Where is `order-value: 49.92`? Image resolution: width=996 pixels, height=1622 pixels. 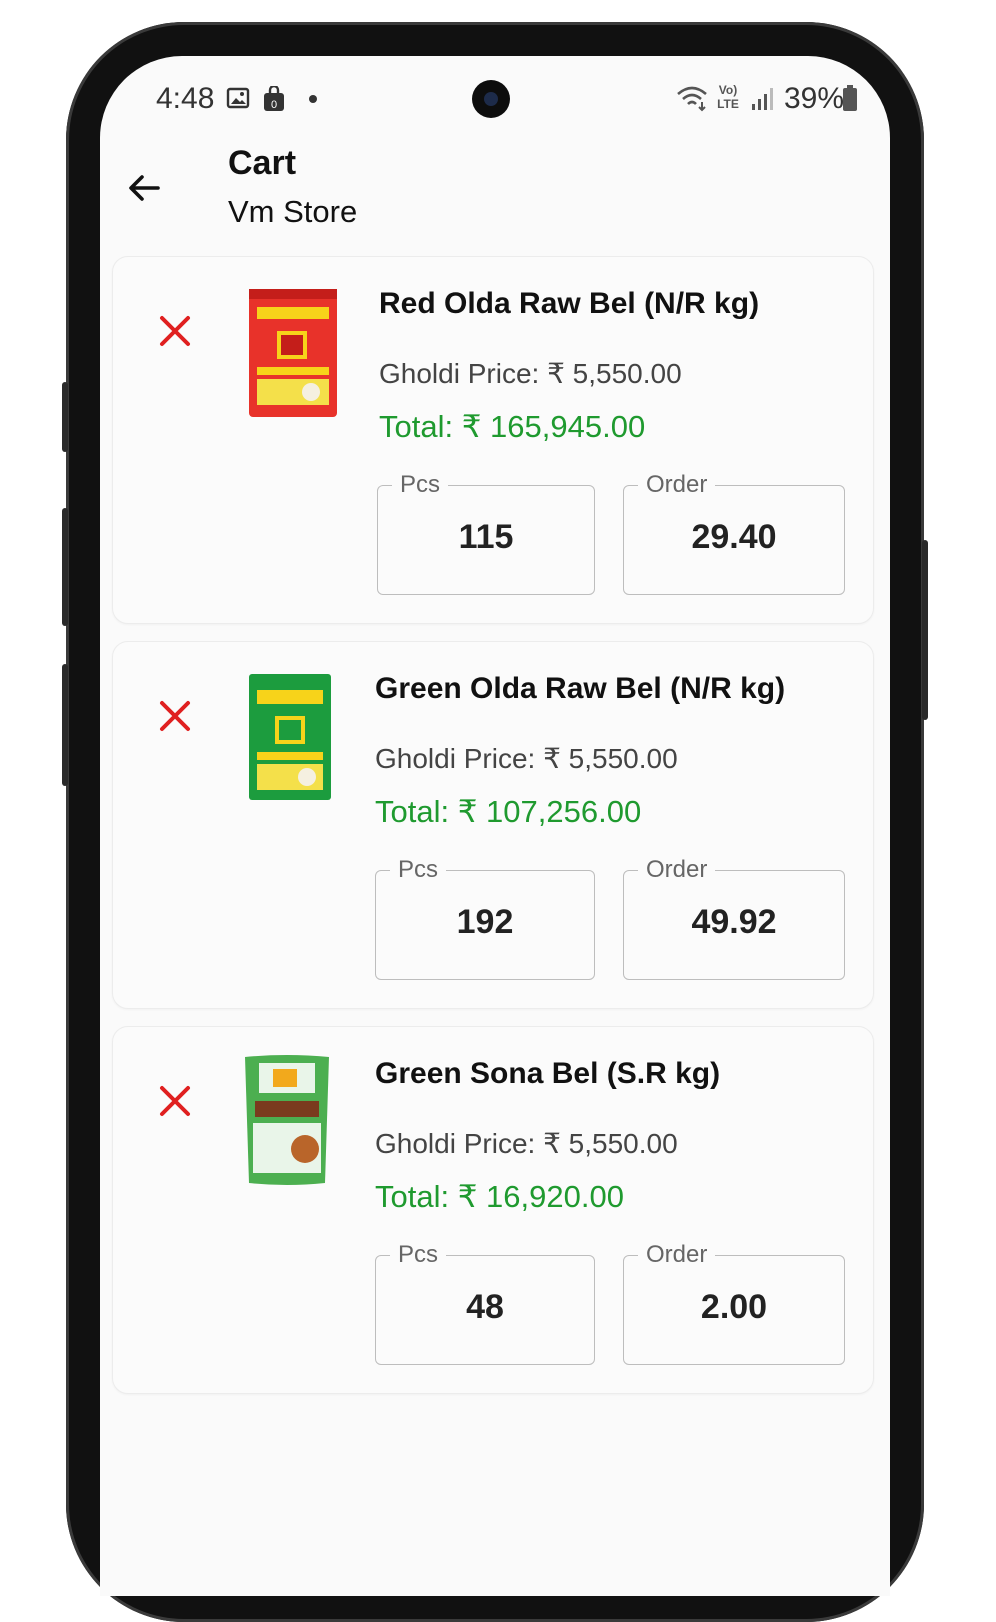
order-value: 49.92 is located at coordinates (734, 922).